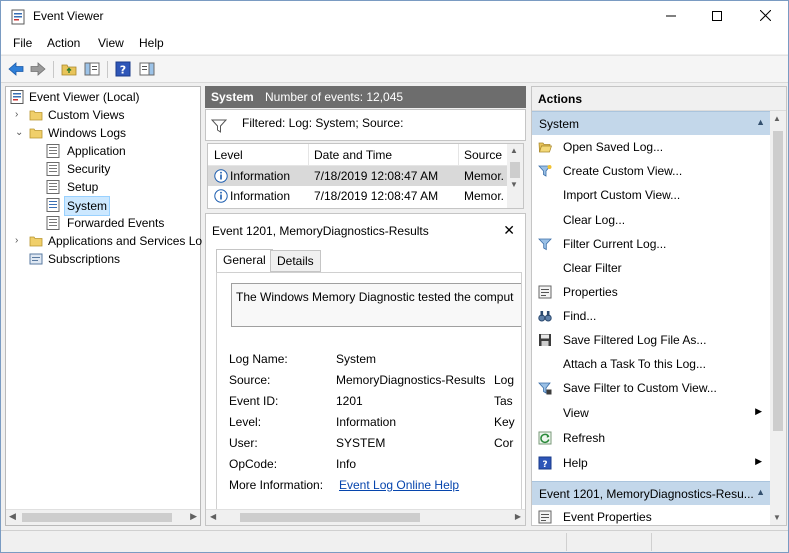 This screenshot has height=553, width=789. What do you see at coordinates (22, 43) in the screenshot?
I see `menu-file: File` at bounding box center [22, 43].